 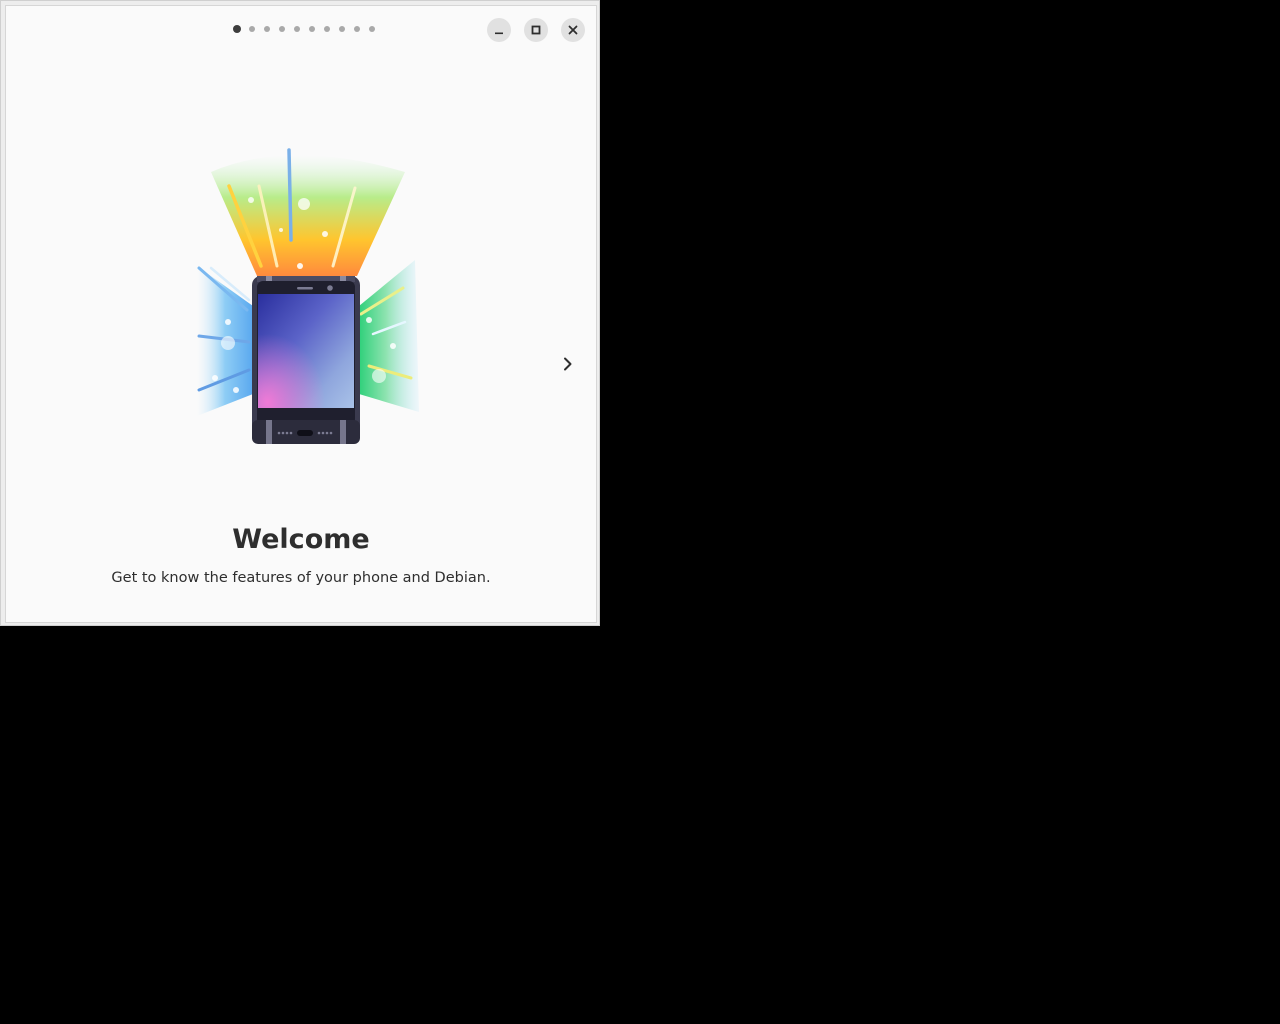 What do you see at coordinates (301, 539) in the screenshot?
I see `page-title: Welcome` at bounding box center [301, 539].